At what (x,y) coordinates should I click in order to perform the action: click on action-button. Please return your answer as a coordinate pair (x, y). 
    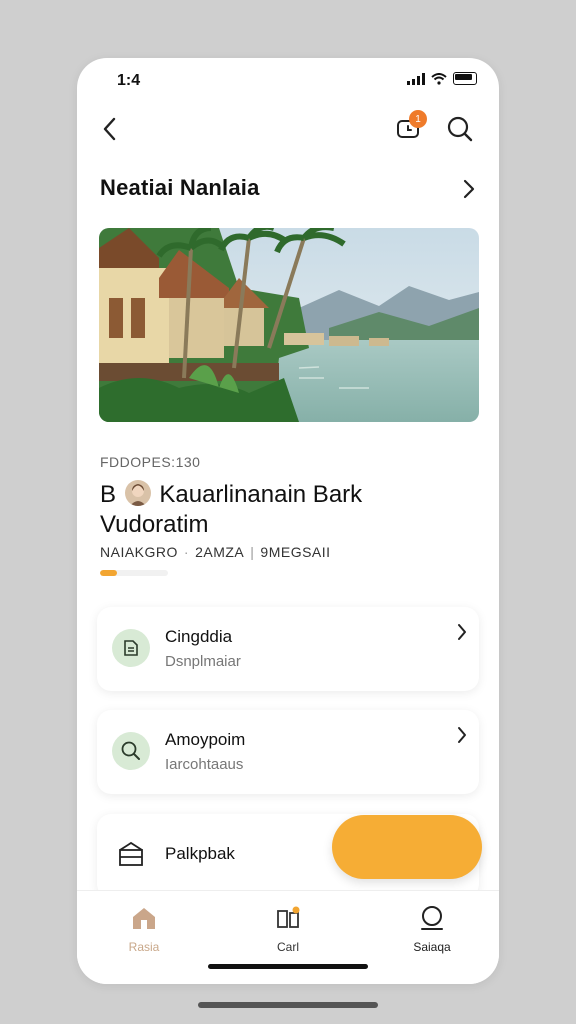
    Looking at the image, I should click on (407, 847).